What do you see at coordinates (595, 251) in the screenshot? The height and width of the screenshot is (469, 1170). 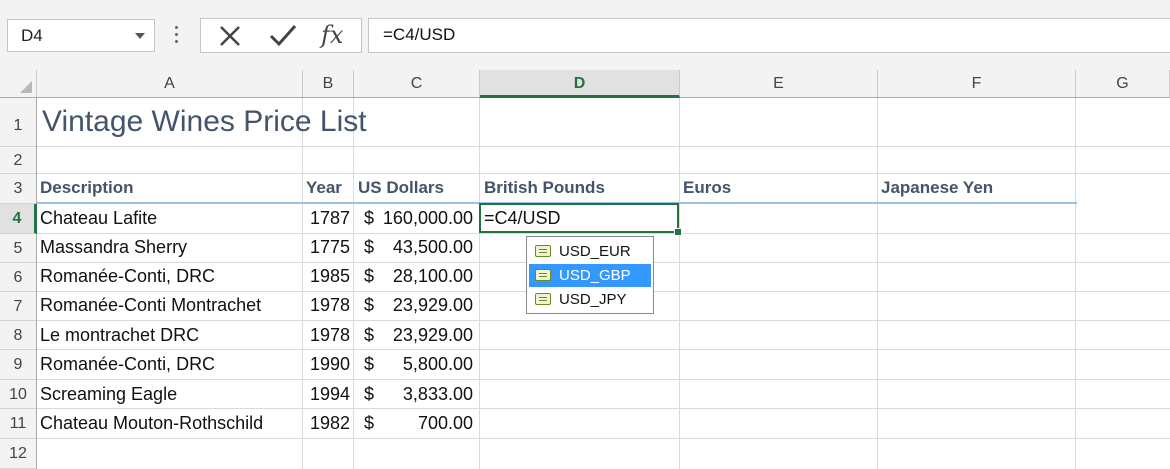 I see `autocomplete-item-label: USD_EUR` at bounding box center [595, 251].